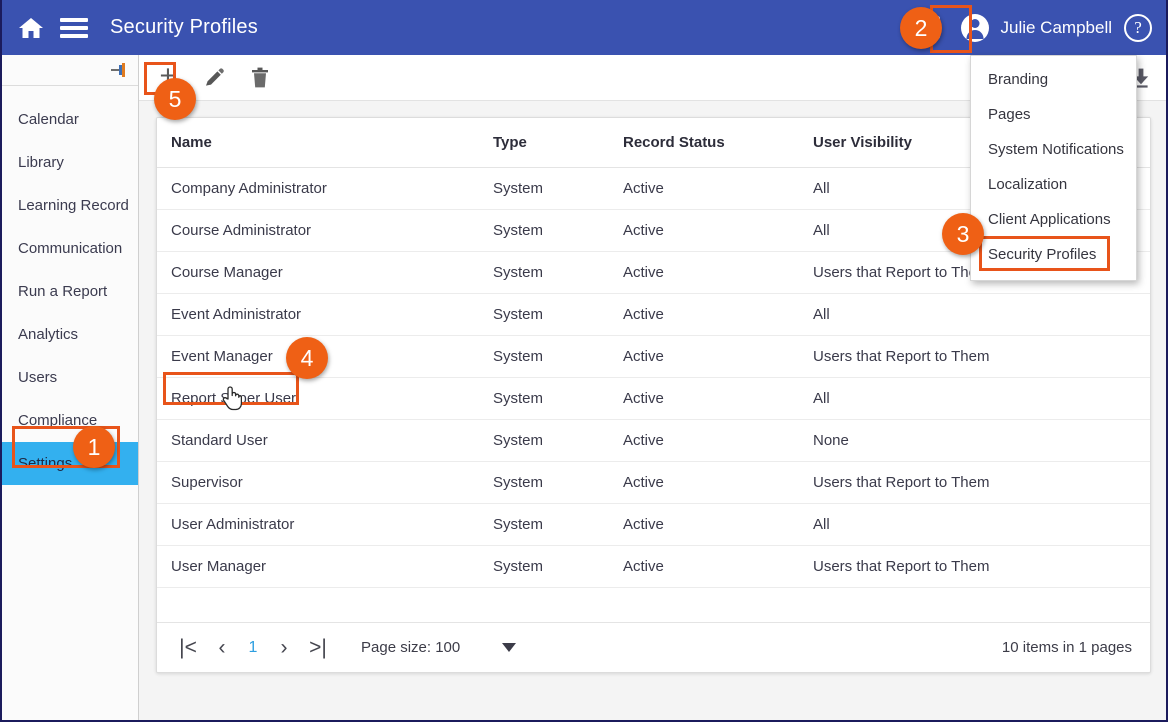 This screenshot has width=1168, height=722. I want to click on sidebar-item-compliance: Compliance, so click(70, 420).